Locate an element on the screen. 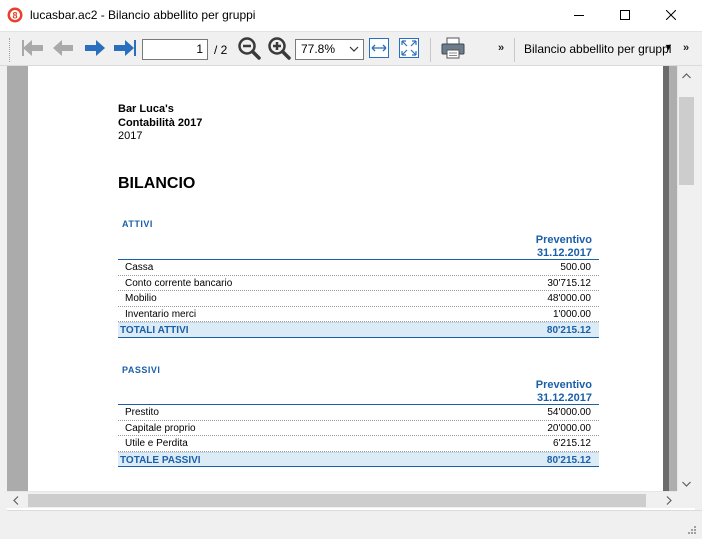  zoom-out-button is located at coordinates (249, 49).